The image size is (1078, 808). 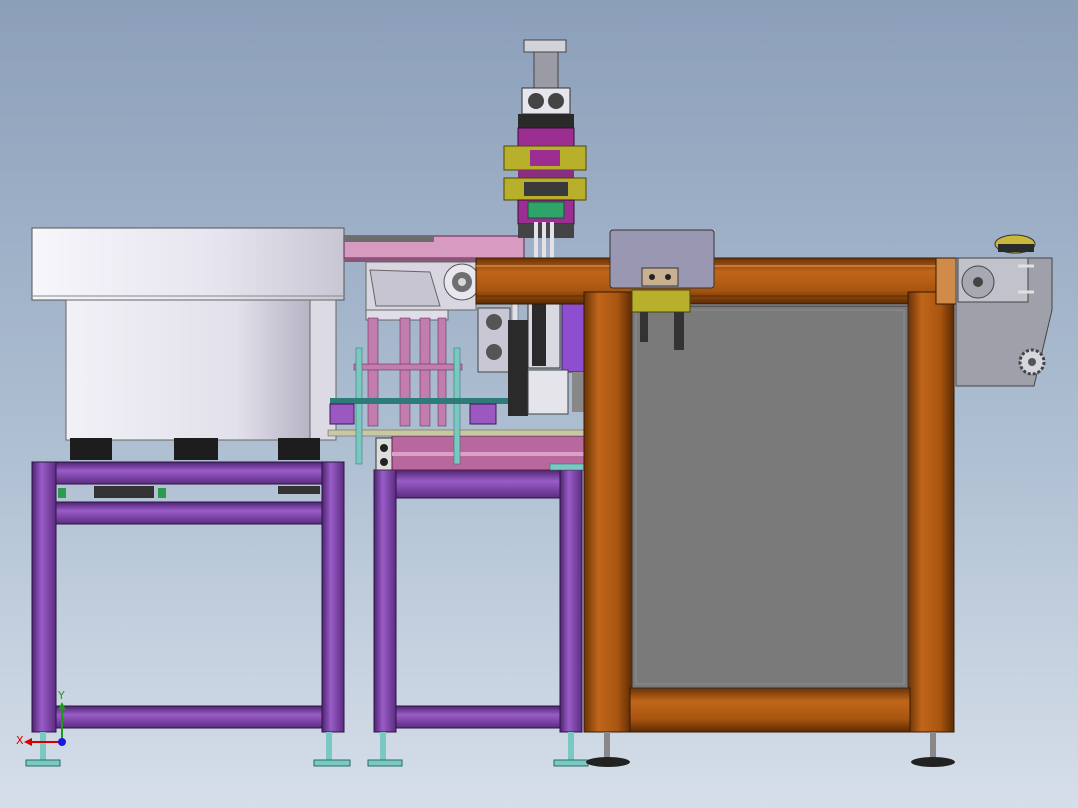 What do you see at coordinates (188, 597) in the screenshot?
I see `left-purple-stand` at bounding box center [188, 597].